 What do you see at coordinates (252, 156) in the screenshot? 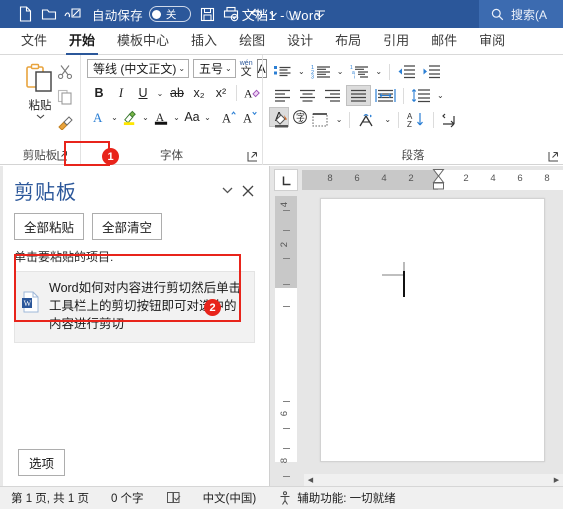
I see `font-dialog-launcher` at bounding box center [252, 156].